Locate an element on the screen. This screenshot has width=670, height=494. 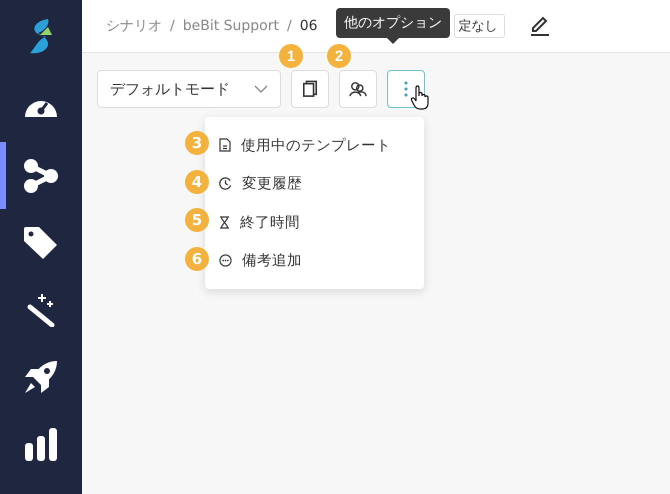
chevron-down-icon is located at coordinates (261, 89).